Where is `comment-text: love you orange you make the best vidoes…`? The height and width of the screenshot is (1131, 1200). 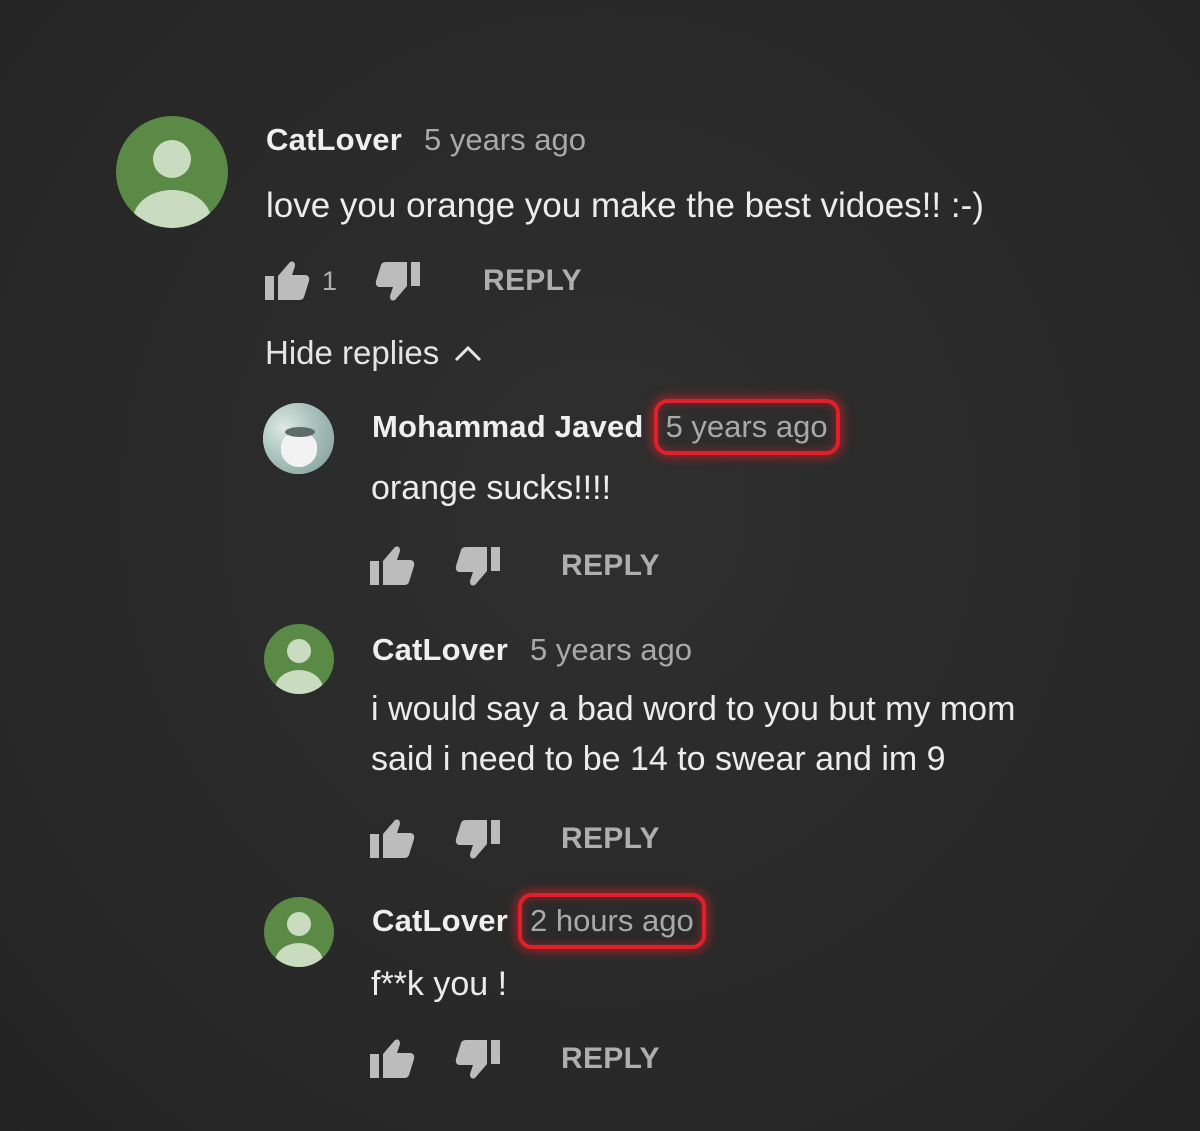 comment-text: love you orange you make the best vidoes… is located at coordinates (625, 205).